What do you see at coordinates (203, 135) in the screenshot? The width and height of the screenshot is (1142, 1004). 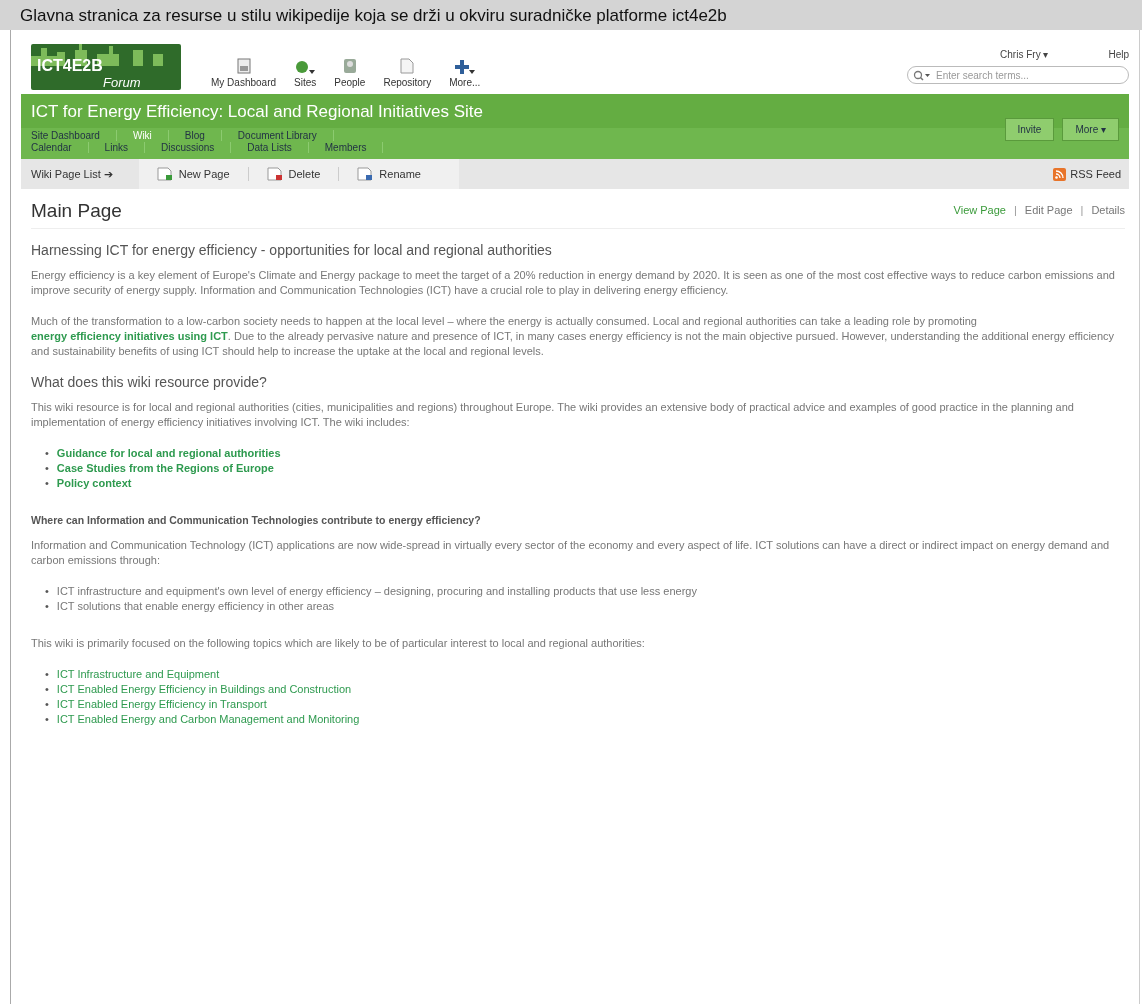 I see `site-nav-link: Blog` at bounding box center [203, 135].